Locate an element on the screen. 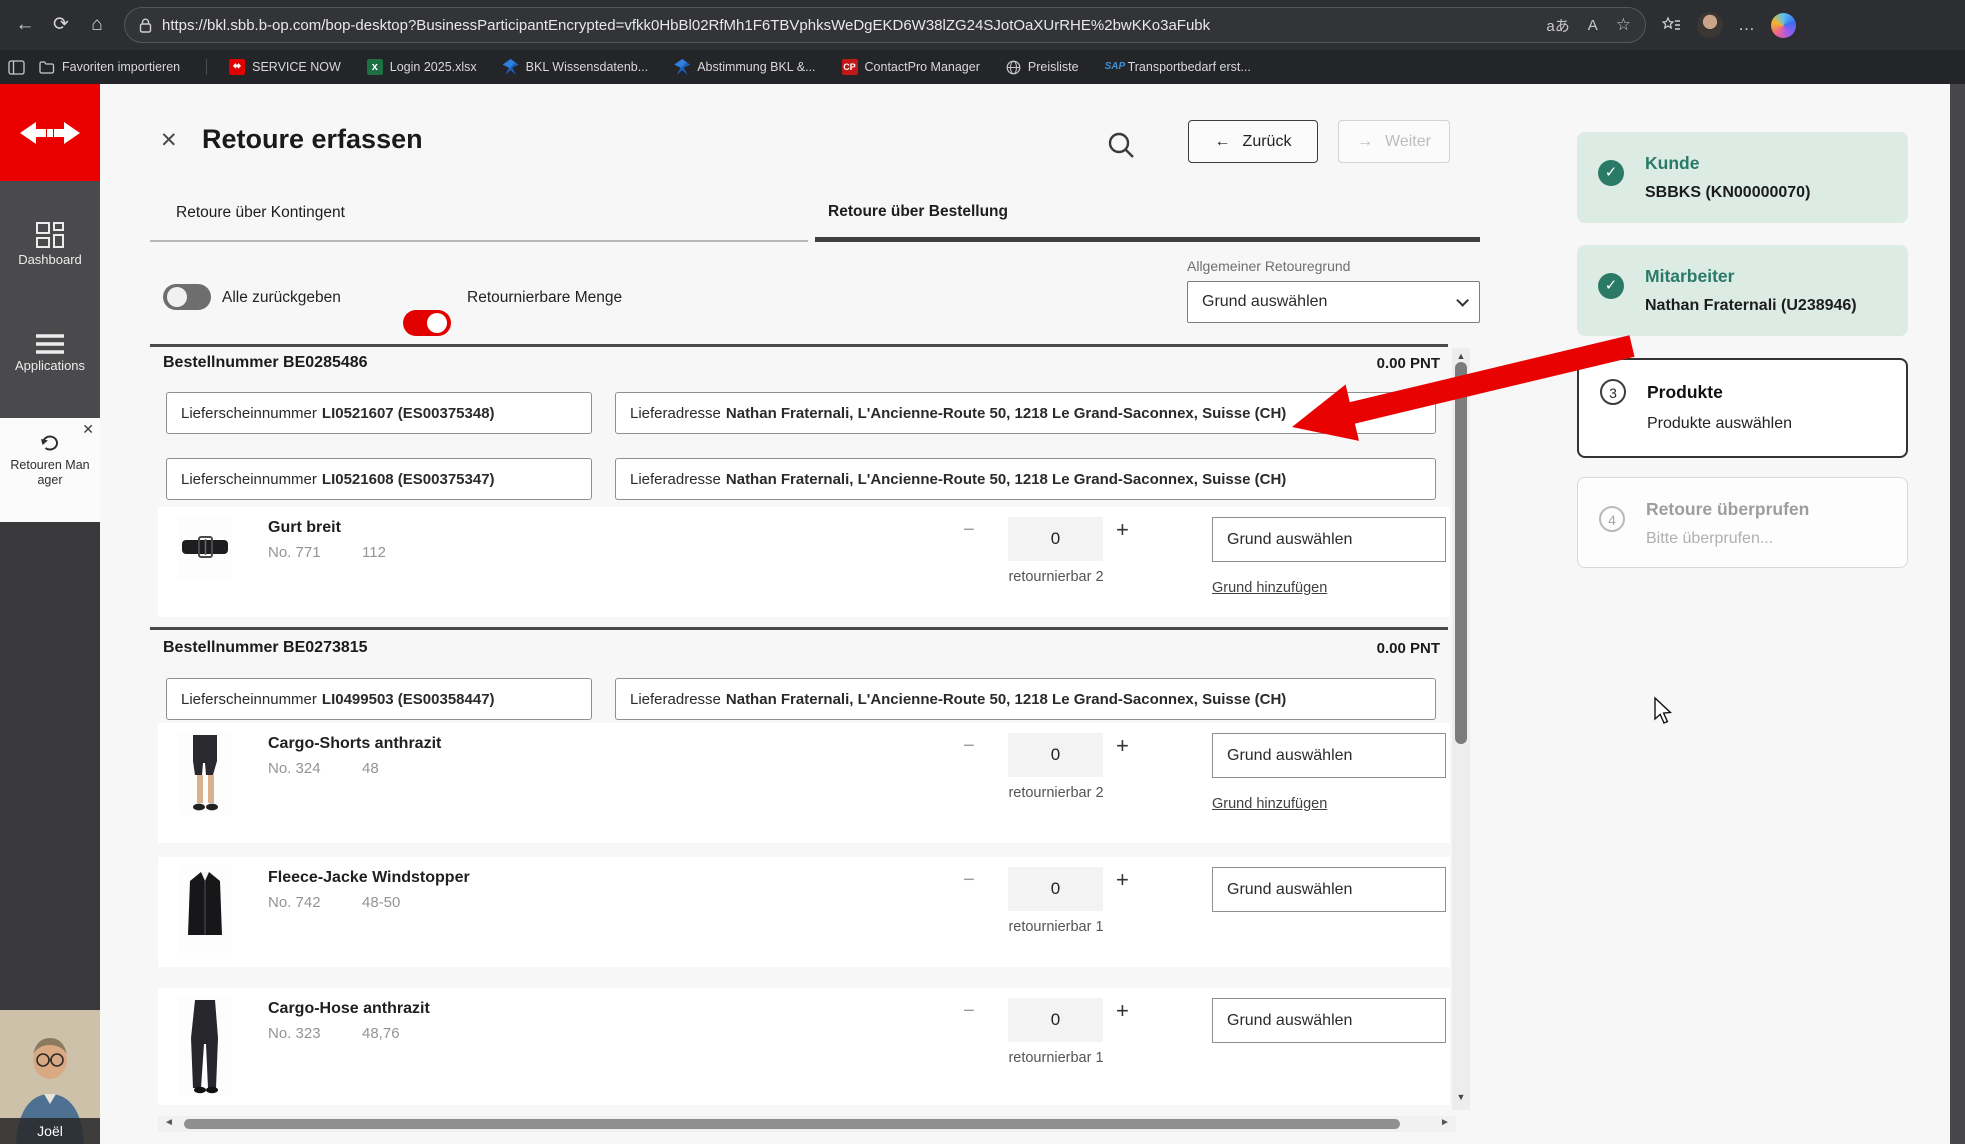 This screenshot has height=1144, width=1965. tab-retoure-kontingent: Retoure über Kontingent is located at coordinates (260, 213).